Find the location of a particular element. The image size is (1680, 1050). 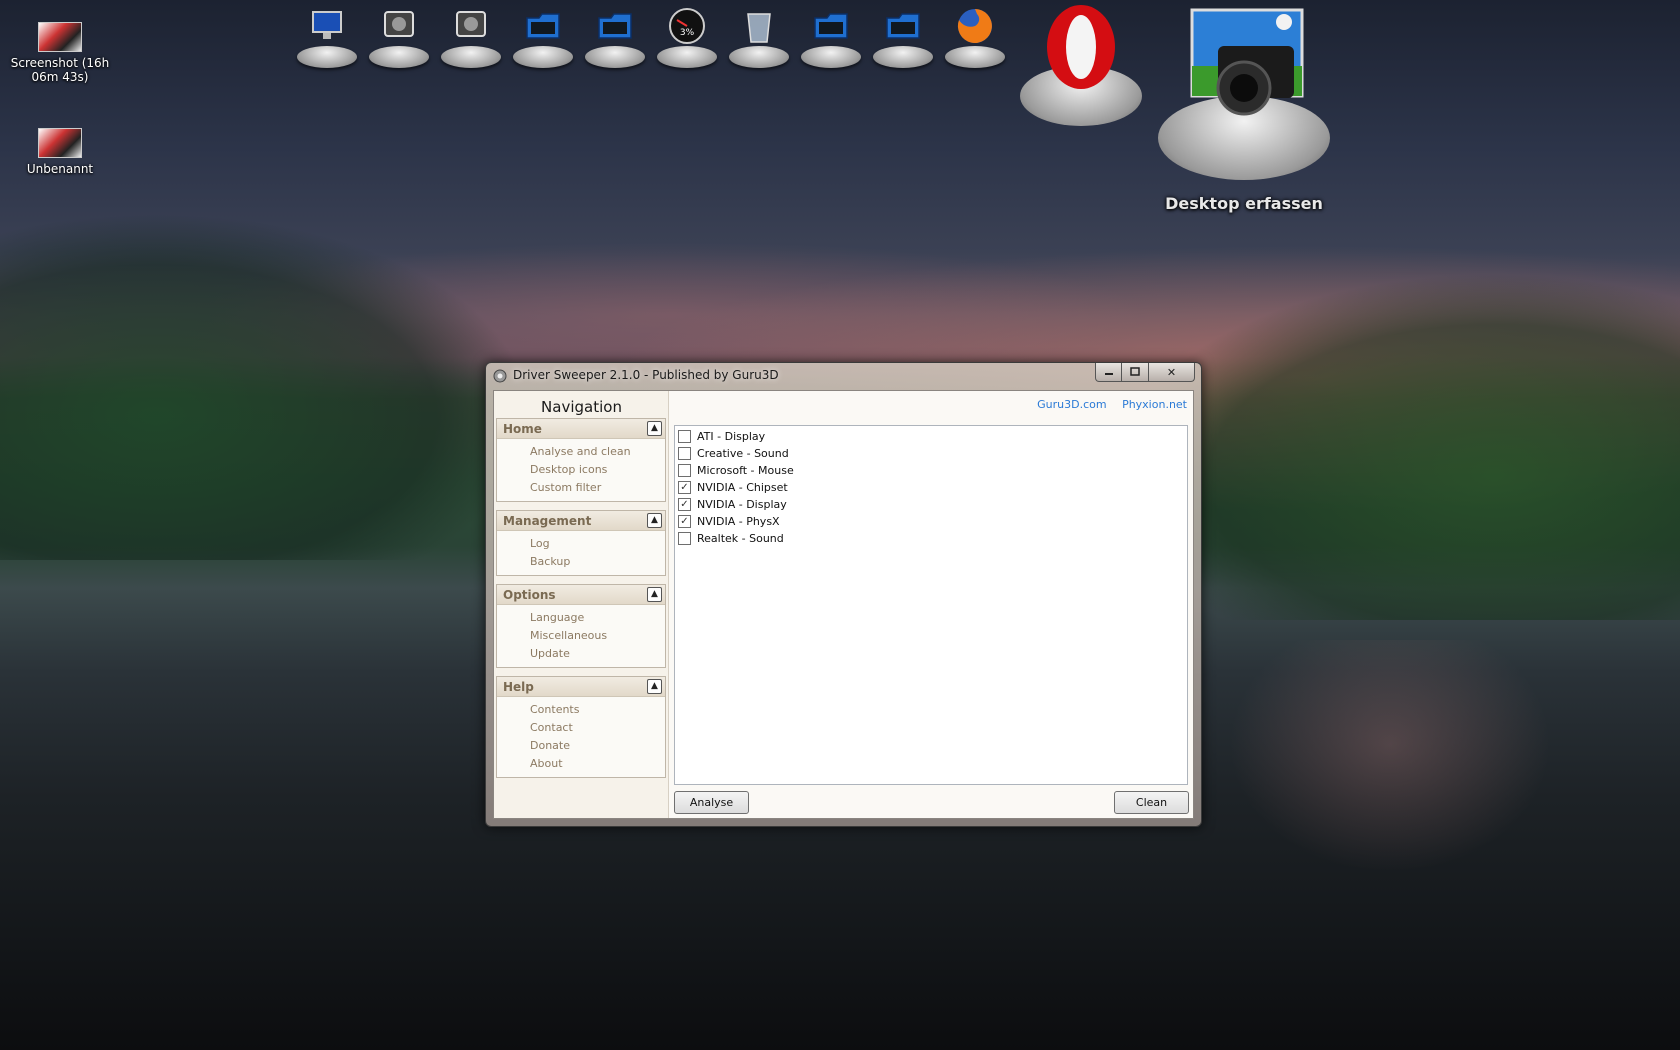

analyse-button: Analyse is located at coordinates (711, 802).